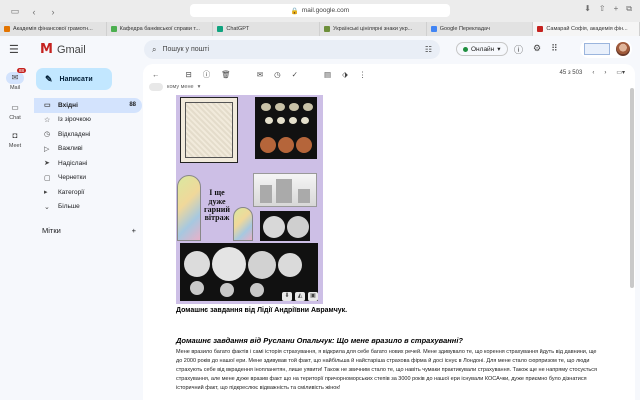 This screenshot has width=640, height=400. I want to click on mail-badge: 88, so click(21, 70).